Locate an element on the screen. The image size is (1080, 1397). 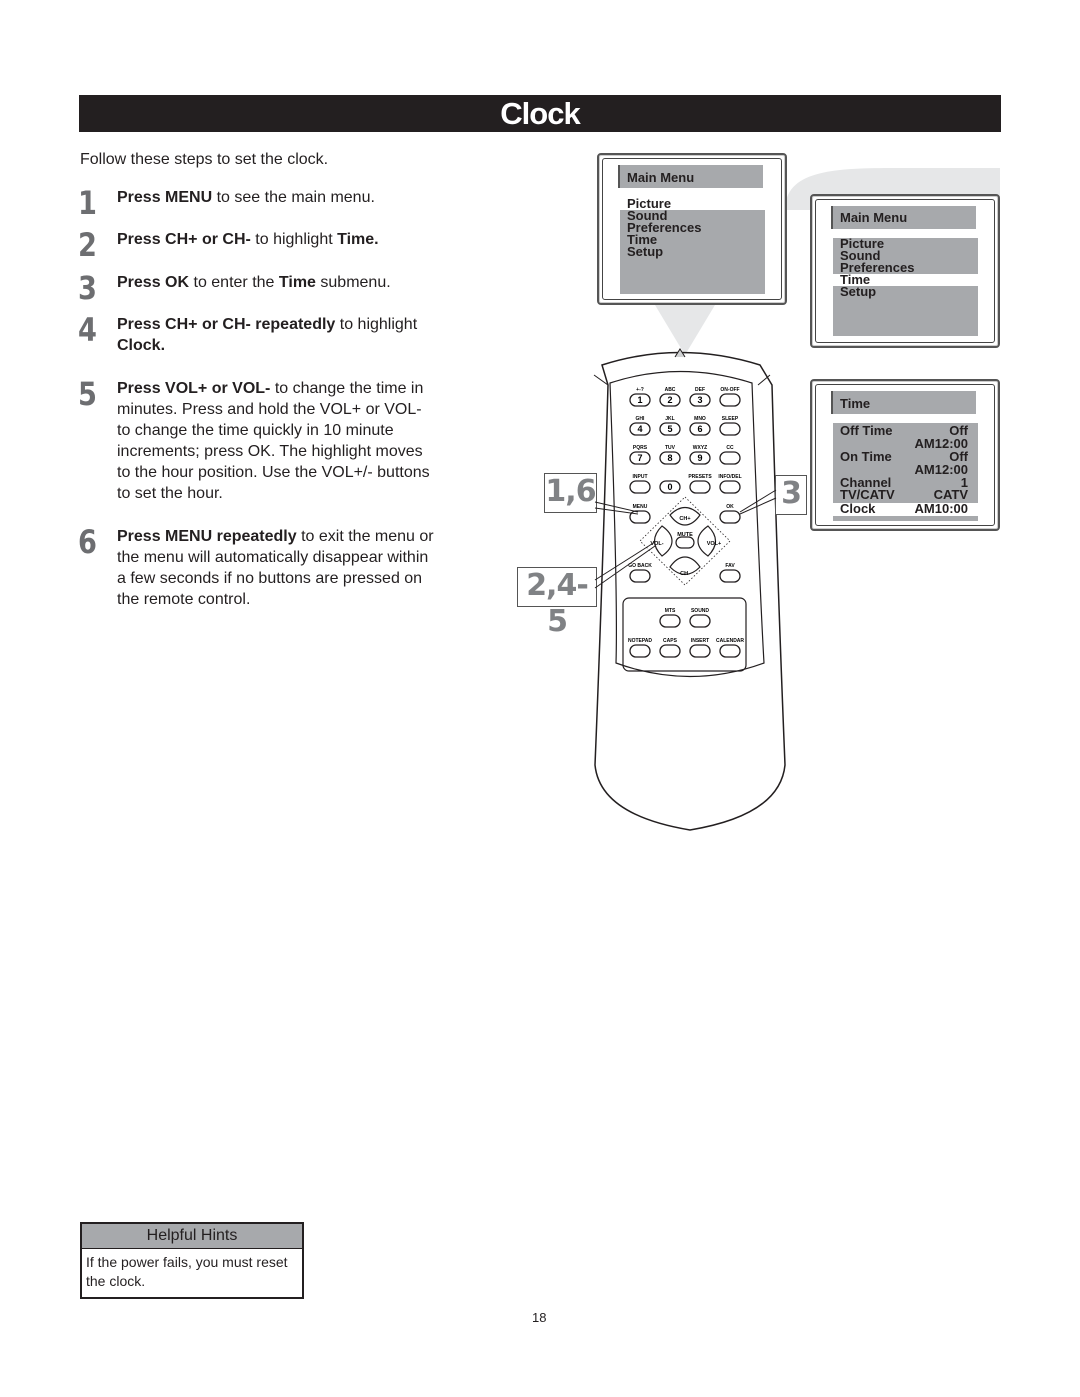
button-label: 1 is located at coordinates (639, 400).